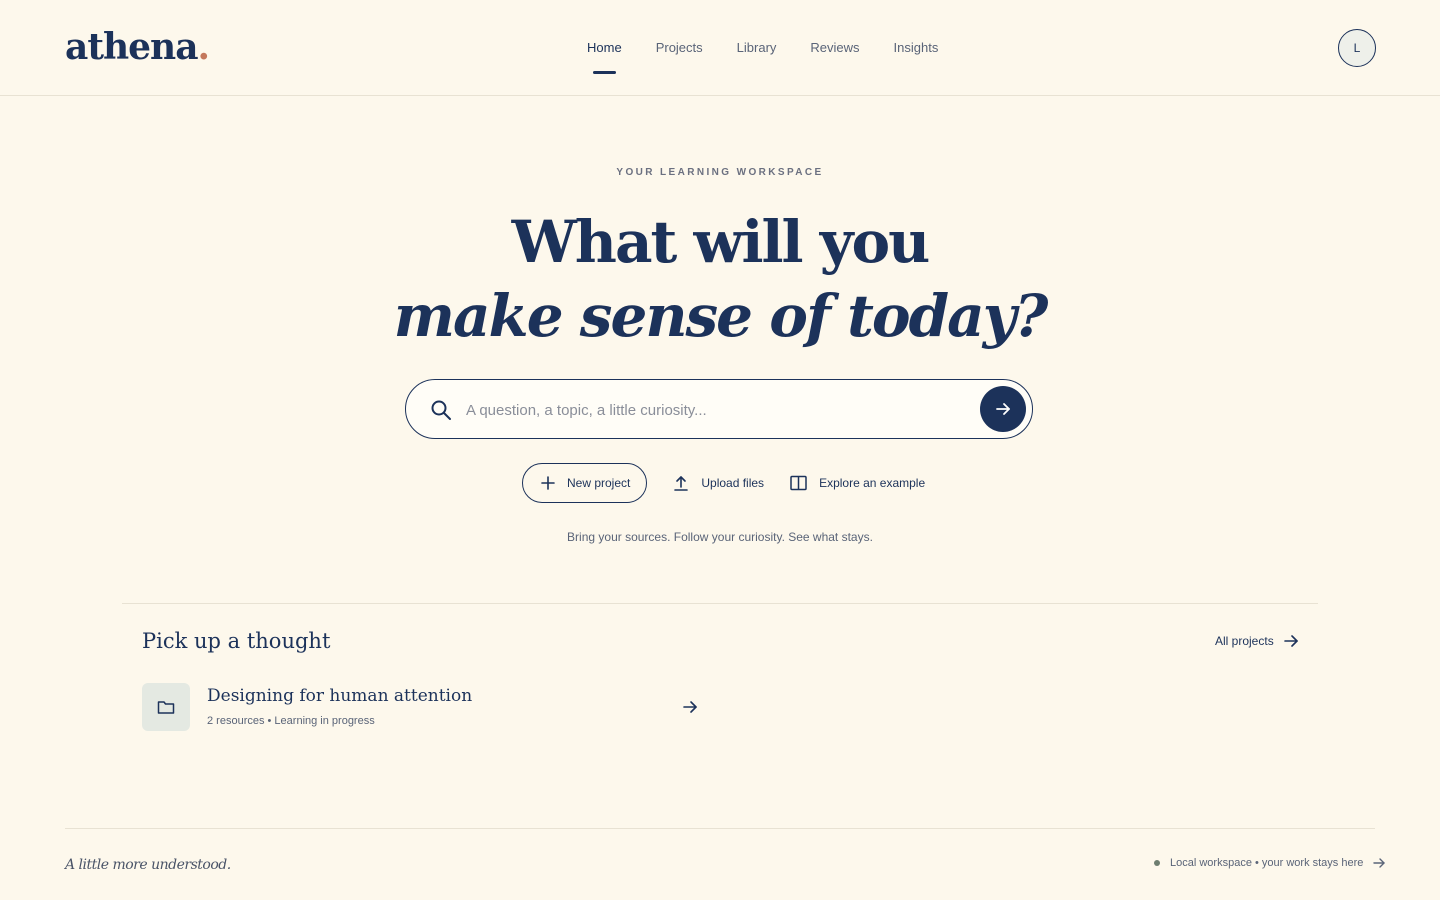 The width and height of the screenshot is (1440, 900). Describe the element at coordinates (291, 721) in the screenshot. I see `project-meta: 2 resources • Learning in progress` at that location.